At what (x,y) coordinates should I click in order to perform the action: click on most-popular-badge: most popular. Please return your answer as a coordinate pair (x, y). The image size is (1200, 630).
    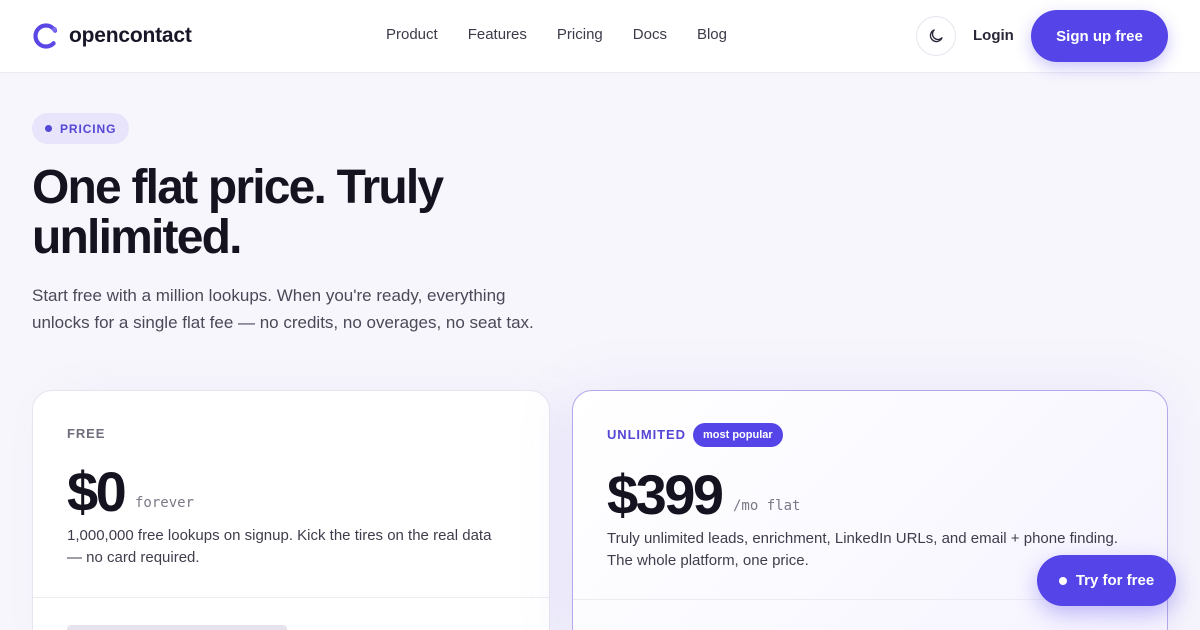
    Looking at the image, I should click on (738, 435).